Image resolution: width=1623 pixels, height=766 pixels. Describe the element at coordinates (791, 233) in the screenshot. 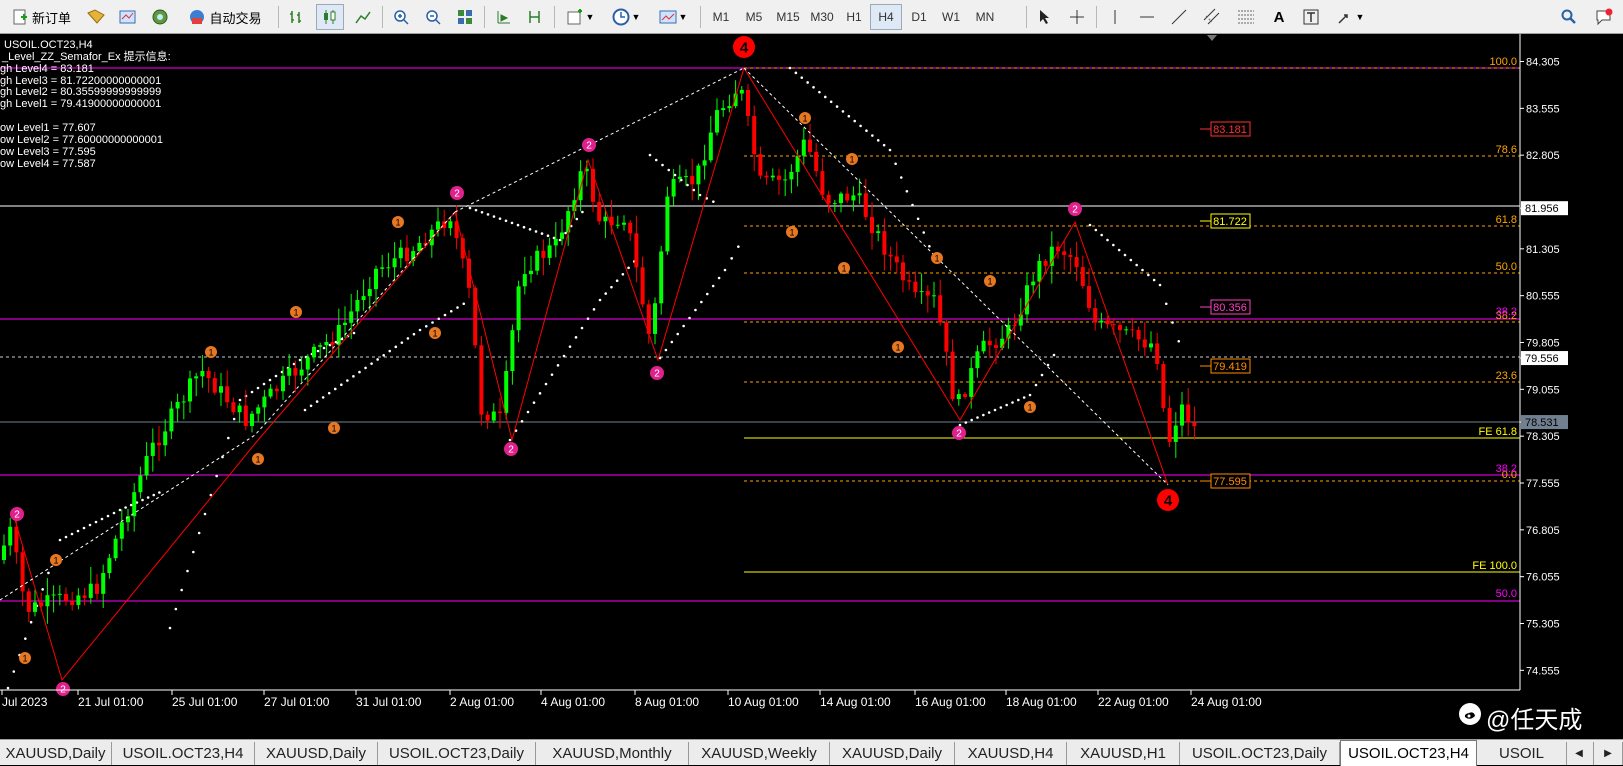

I see `semafor-1-glyph: 1` at that location.